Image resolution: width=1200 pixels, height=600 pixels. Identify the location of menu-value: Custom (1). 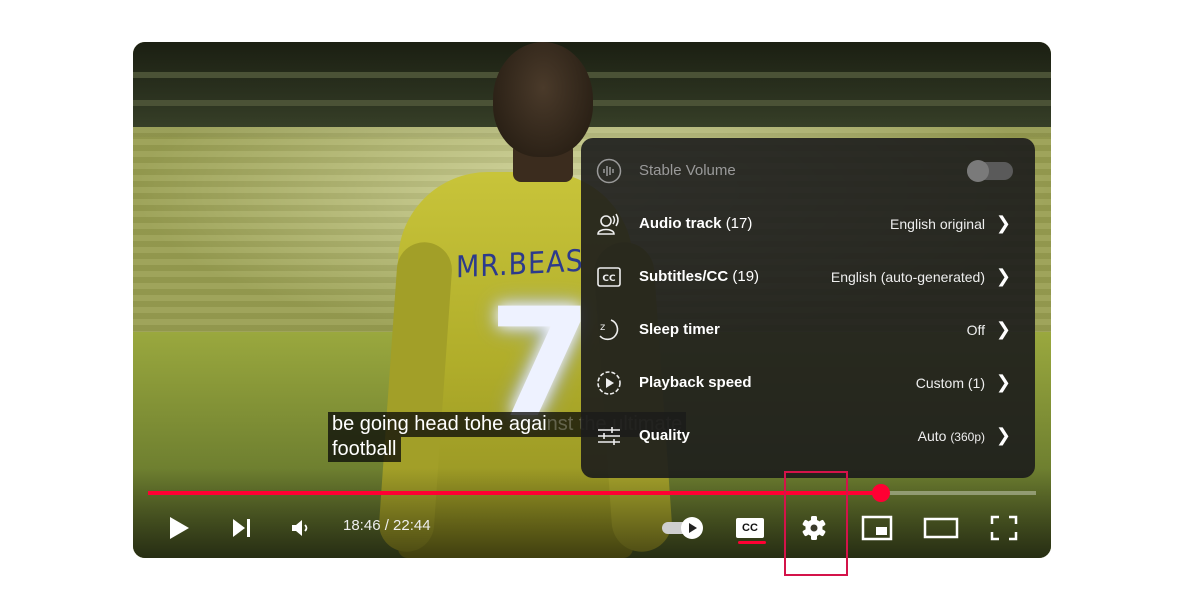
(950, 382).